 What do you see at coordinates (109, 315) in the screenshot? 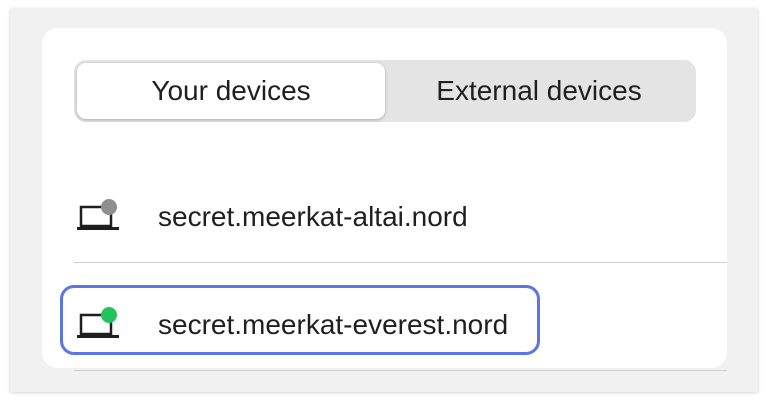
I see `status-online-dot-icon` at bounding box center [109, 315].